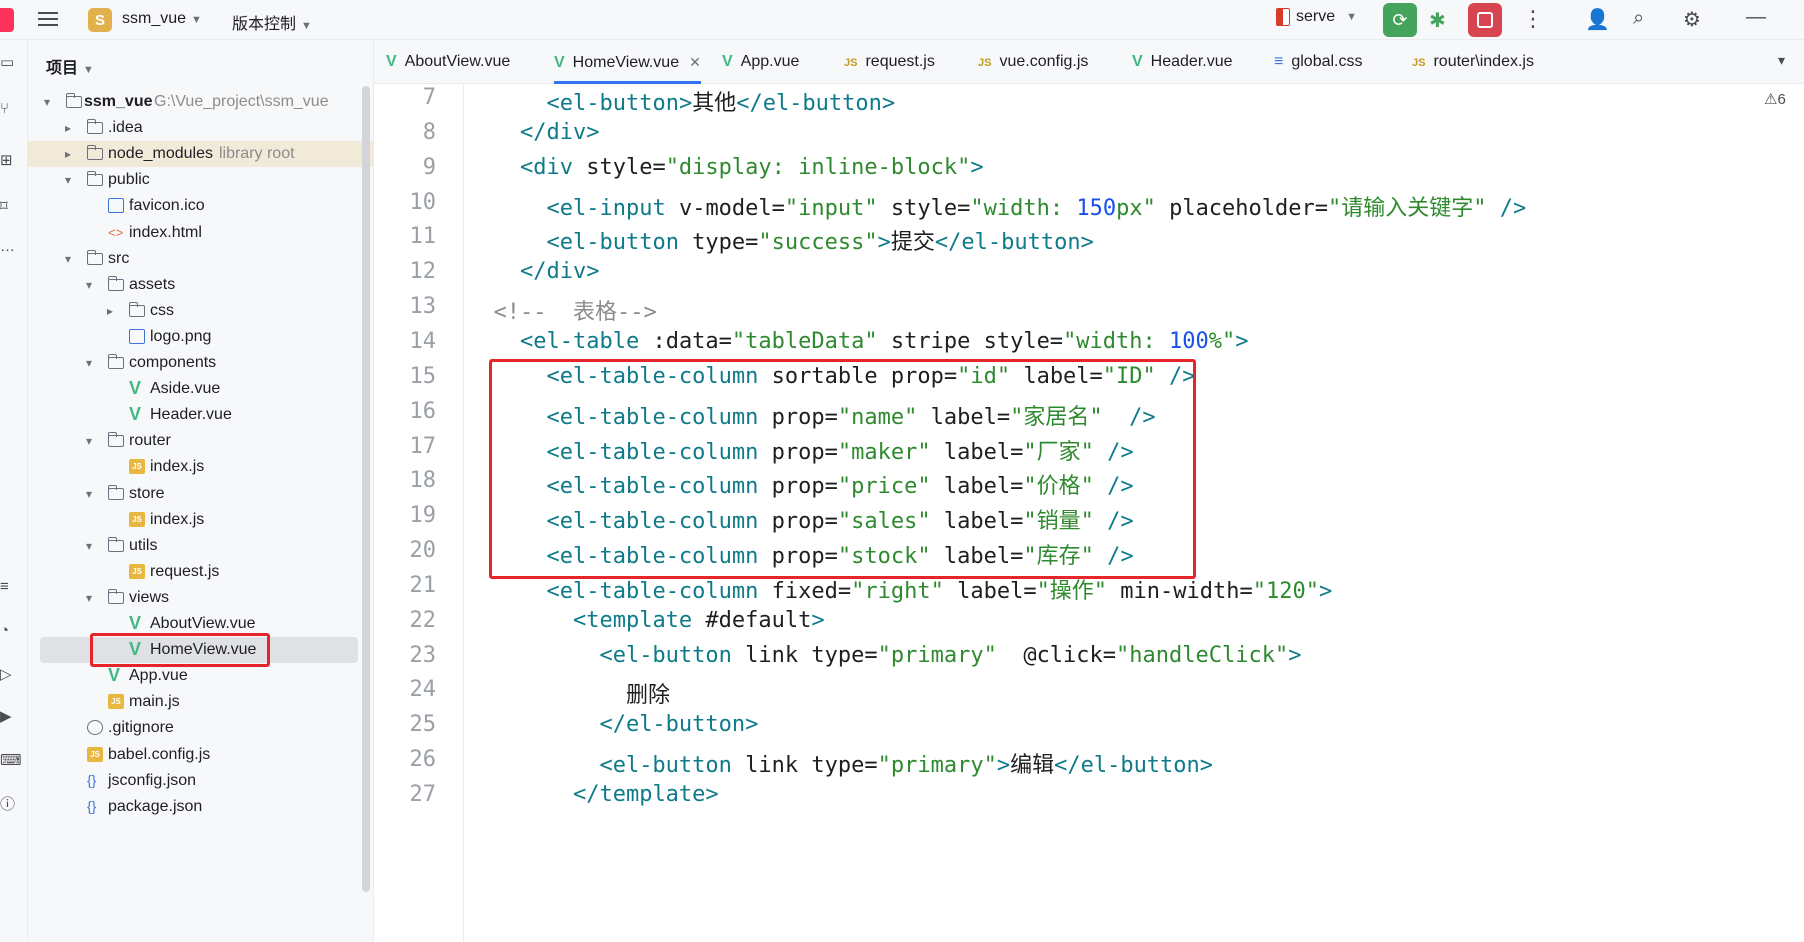 This screenshot has width=1804, height=942. I want to click on line-number: 14, so click(423, 341).